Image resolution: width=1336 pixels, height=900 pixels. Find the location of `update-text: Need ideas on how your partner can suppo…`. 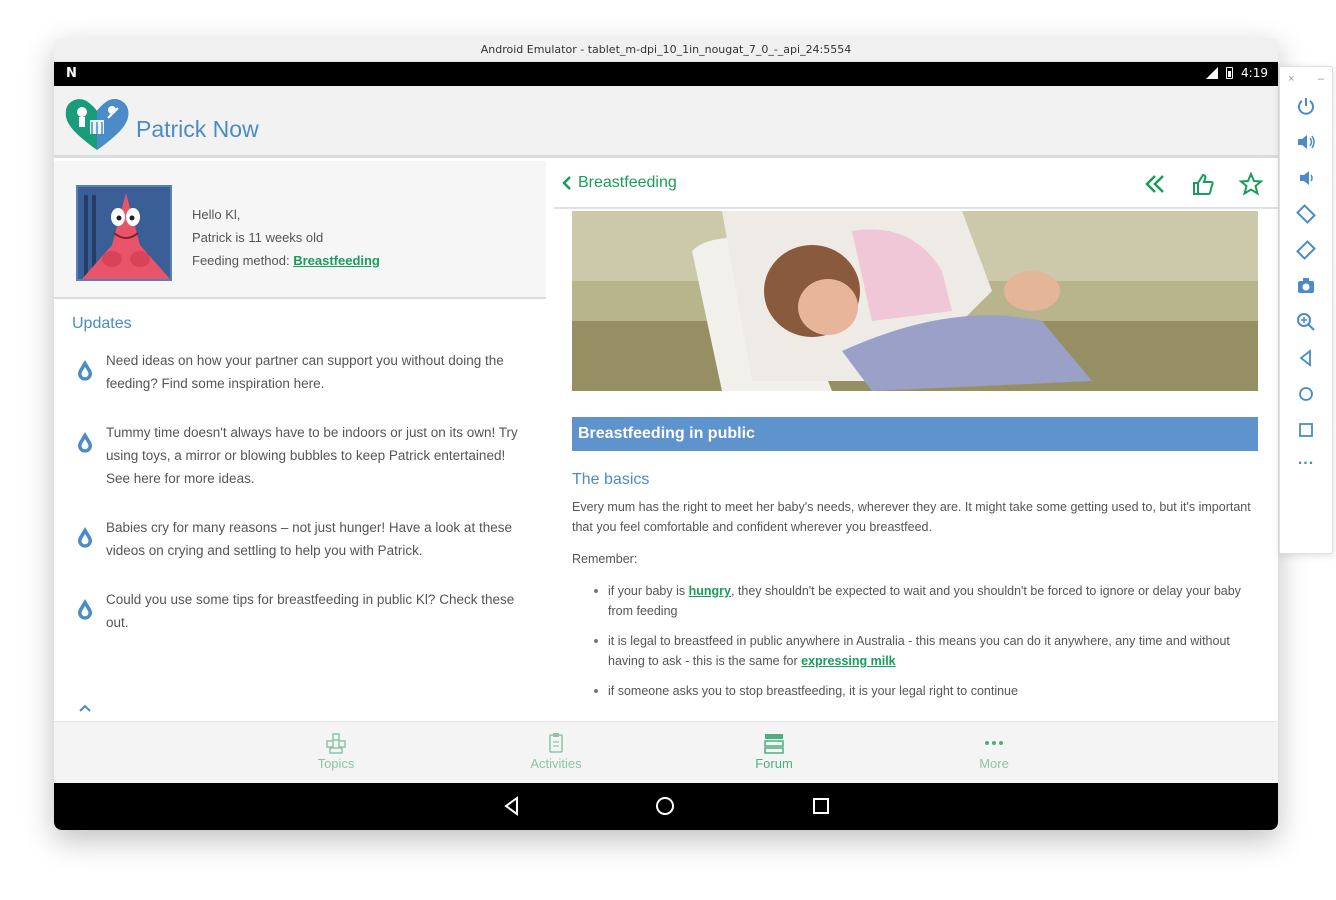

update-text: Need ideas on how your partner can suppo… is located at coordinates (305, 372).